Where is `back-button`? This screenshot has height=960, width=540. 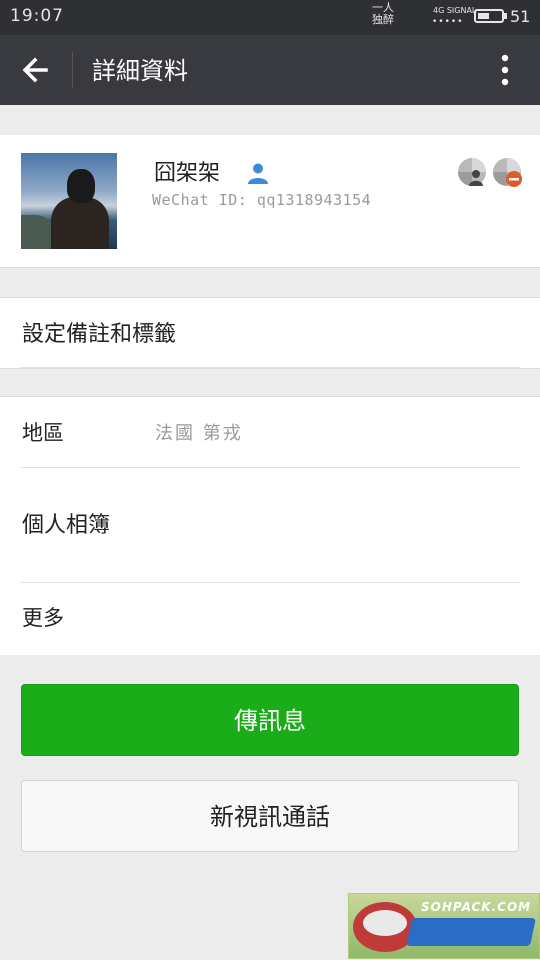 back-button is located at coordinates (36, 70).